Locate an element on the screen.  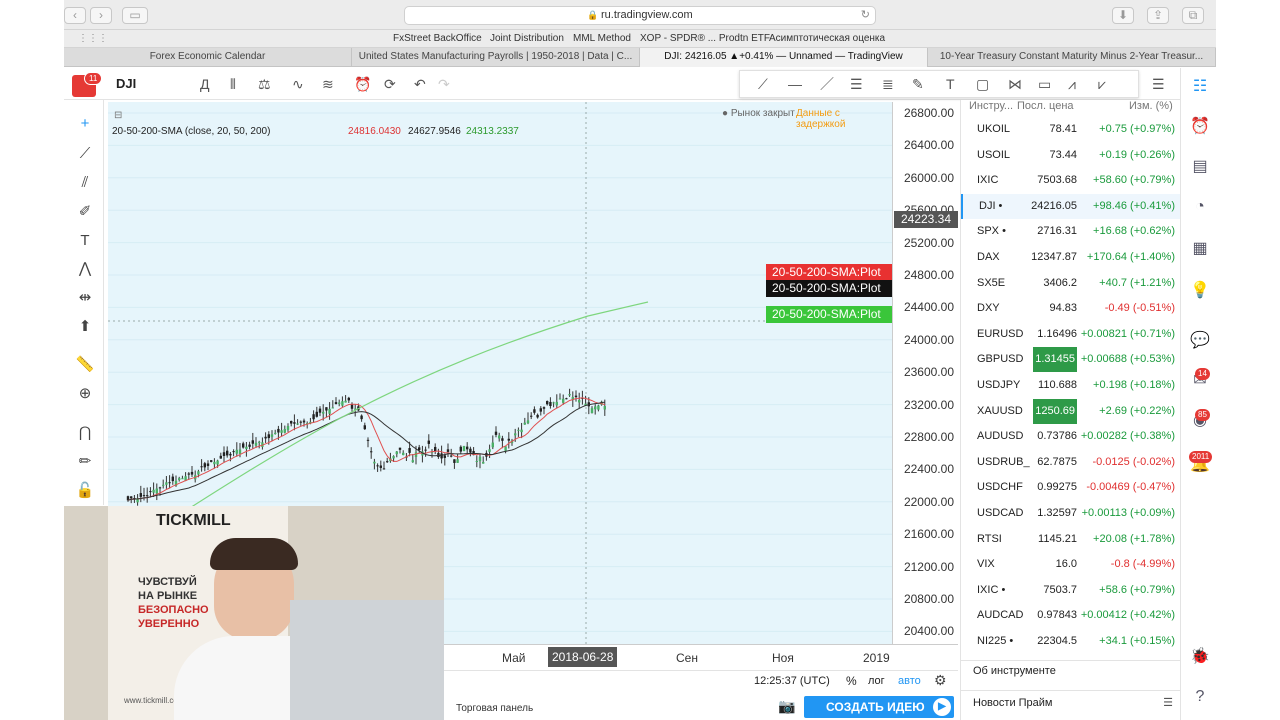
pattern-icon: ⋈ is located at coordinates (1015, 84).